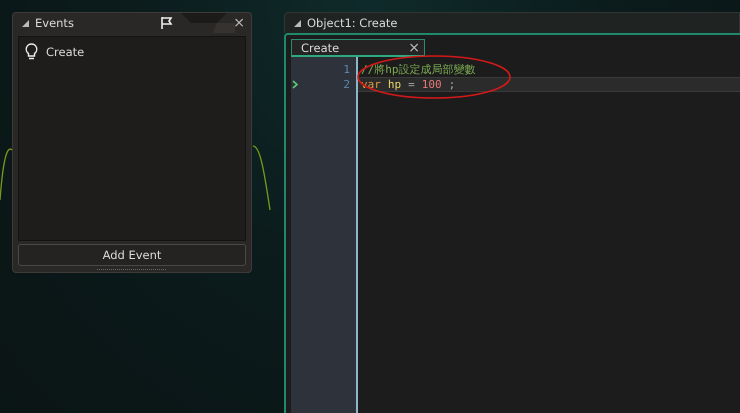  I want to click on event-label: Create, so click(65, 51).